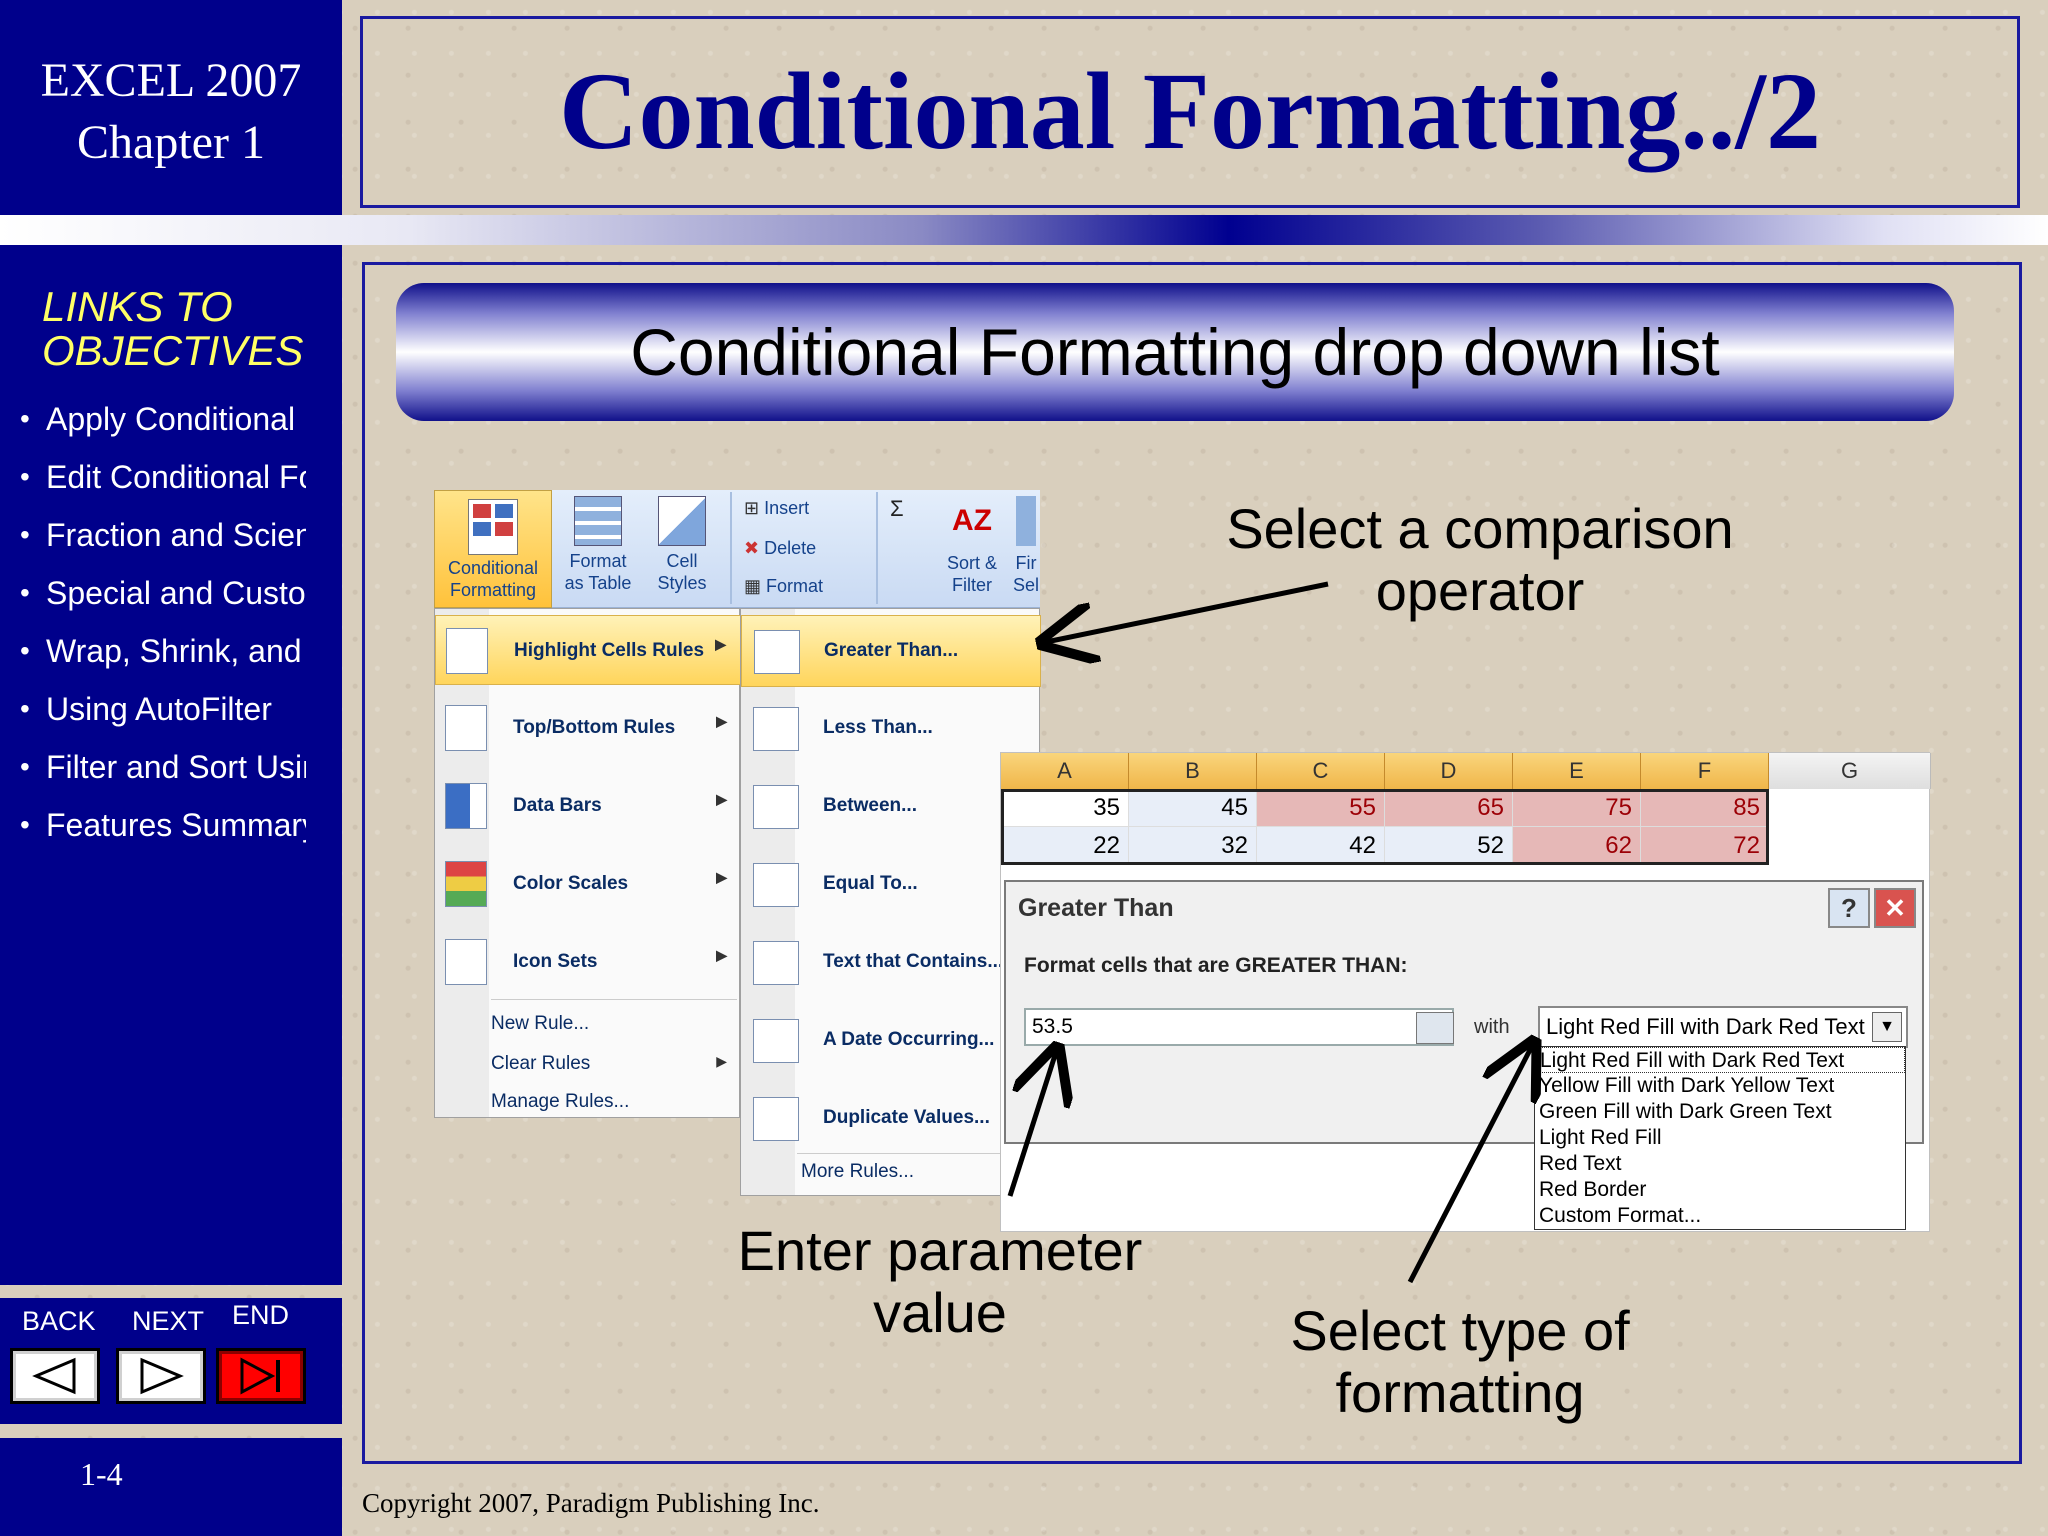  Describe the element at coordinates (1187, 611) in the screenshot. I see `arrow-to-greater-than` at that location.